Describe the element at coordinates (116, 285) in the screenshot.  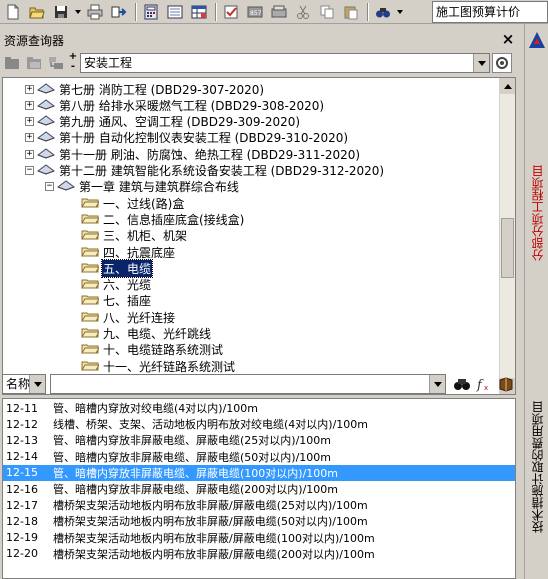
I see `tree-node-chapter: 六、光缆` at that location.